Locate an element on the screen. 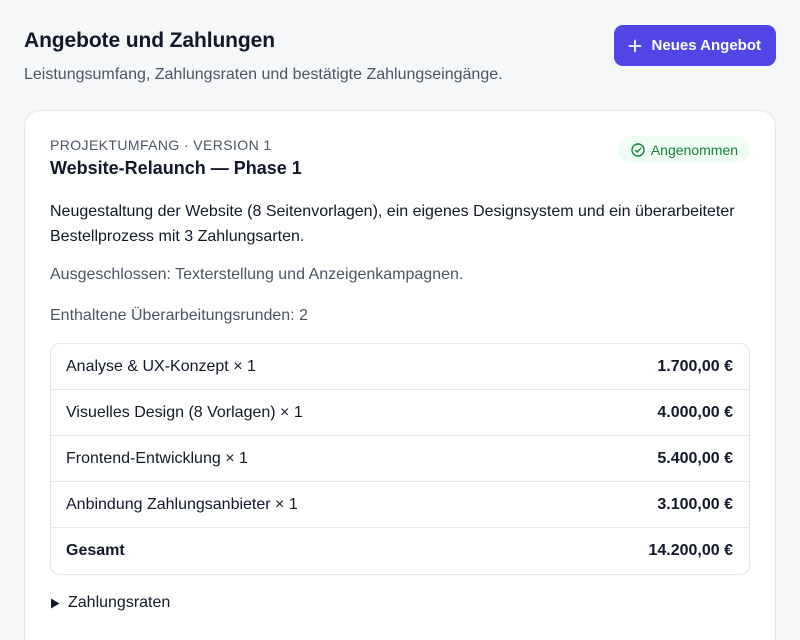 The height and width of the screenshot is (640, 800). total-amount: 14.200,00 € is located at coordinates (690, 550).